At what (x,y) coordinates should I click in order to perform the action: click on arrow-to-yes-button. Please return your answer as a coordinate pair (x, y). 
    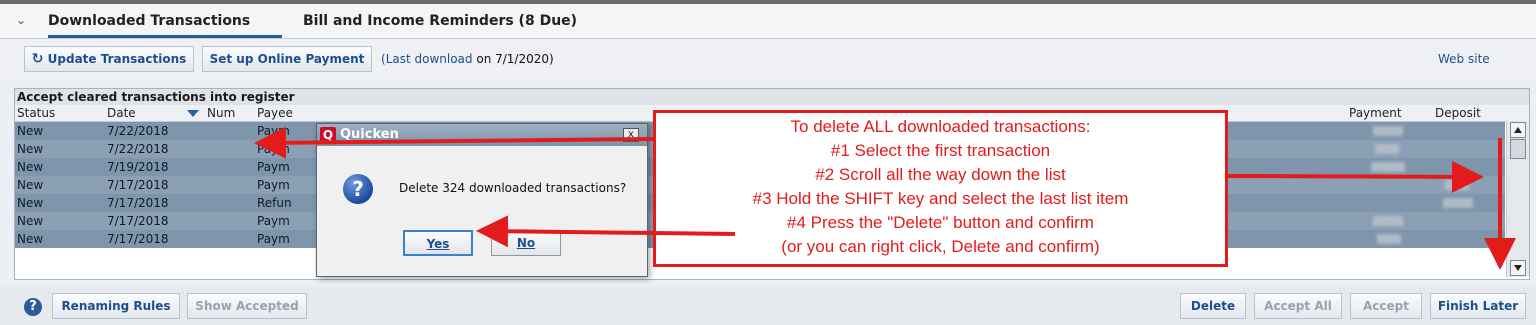
    Looking at the image, I should click on (606, 231).